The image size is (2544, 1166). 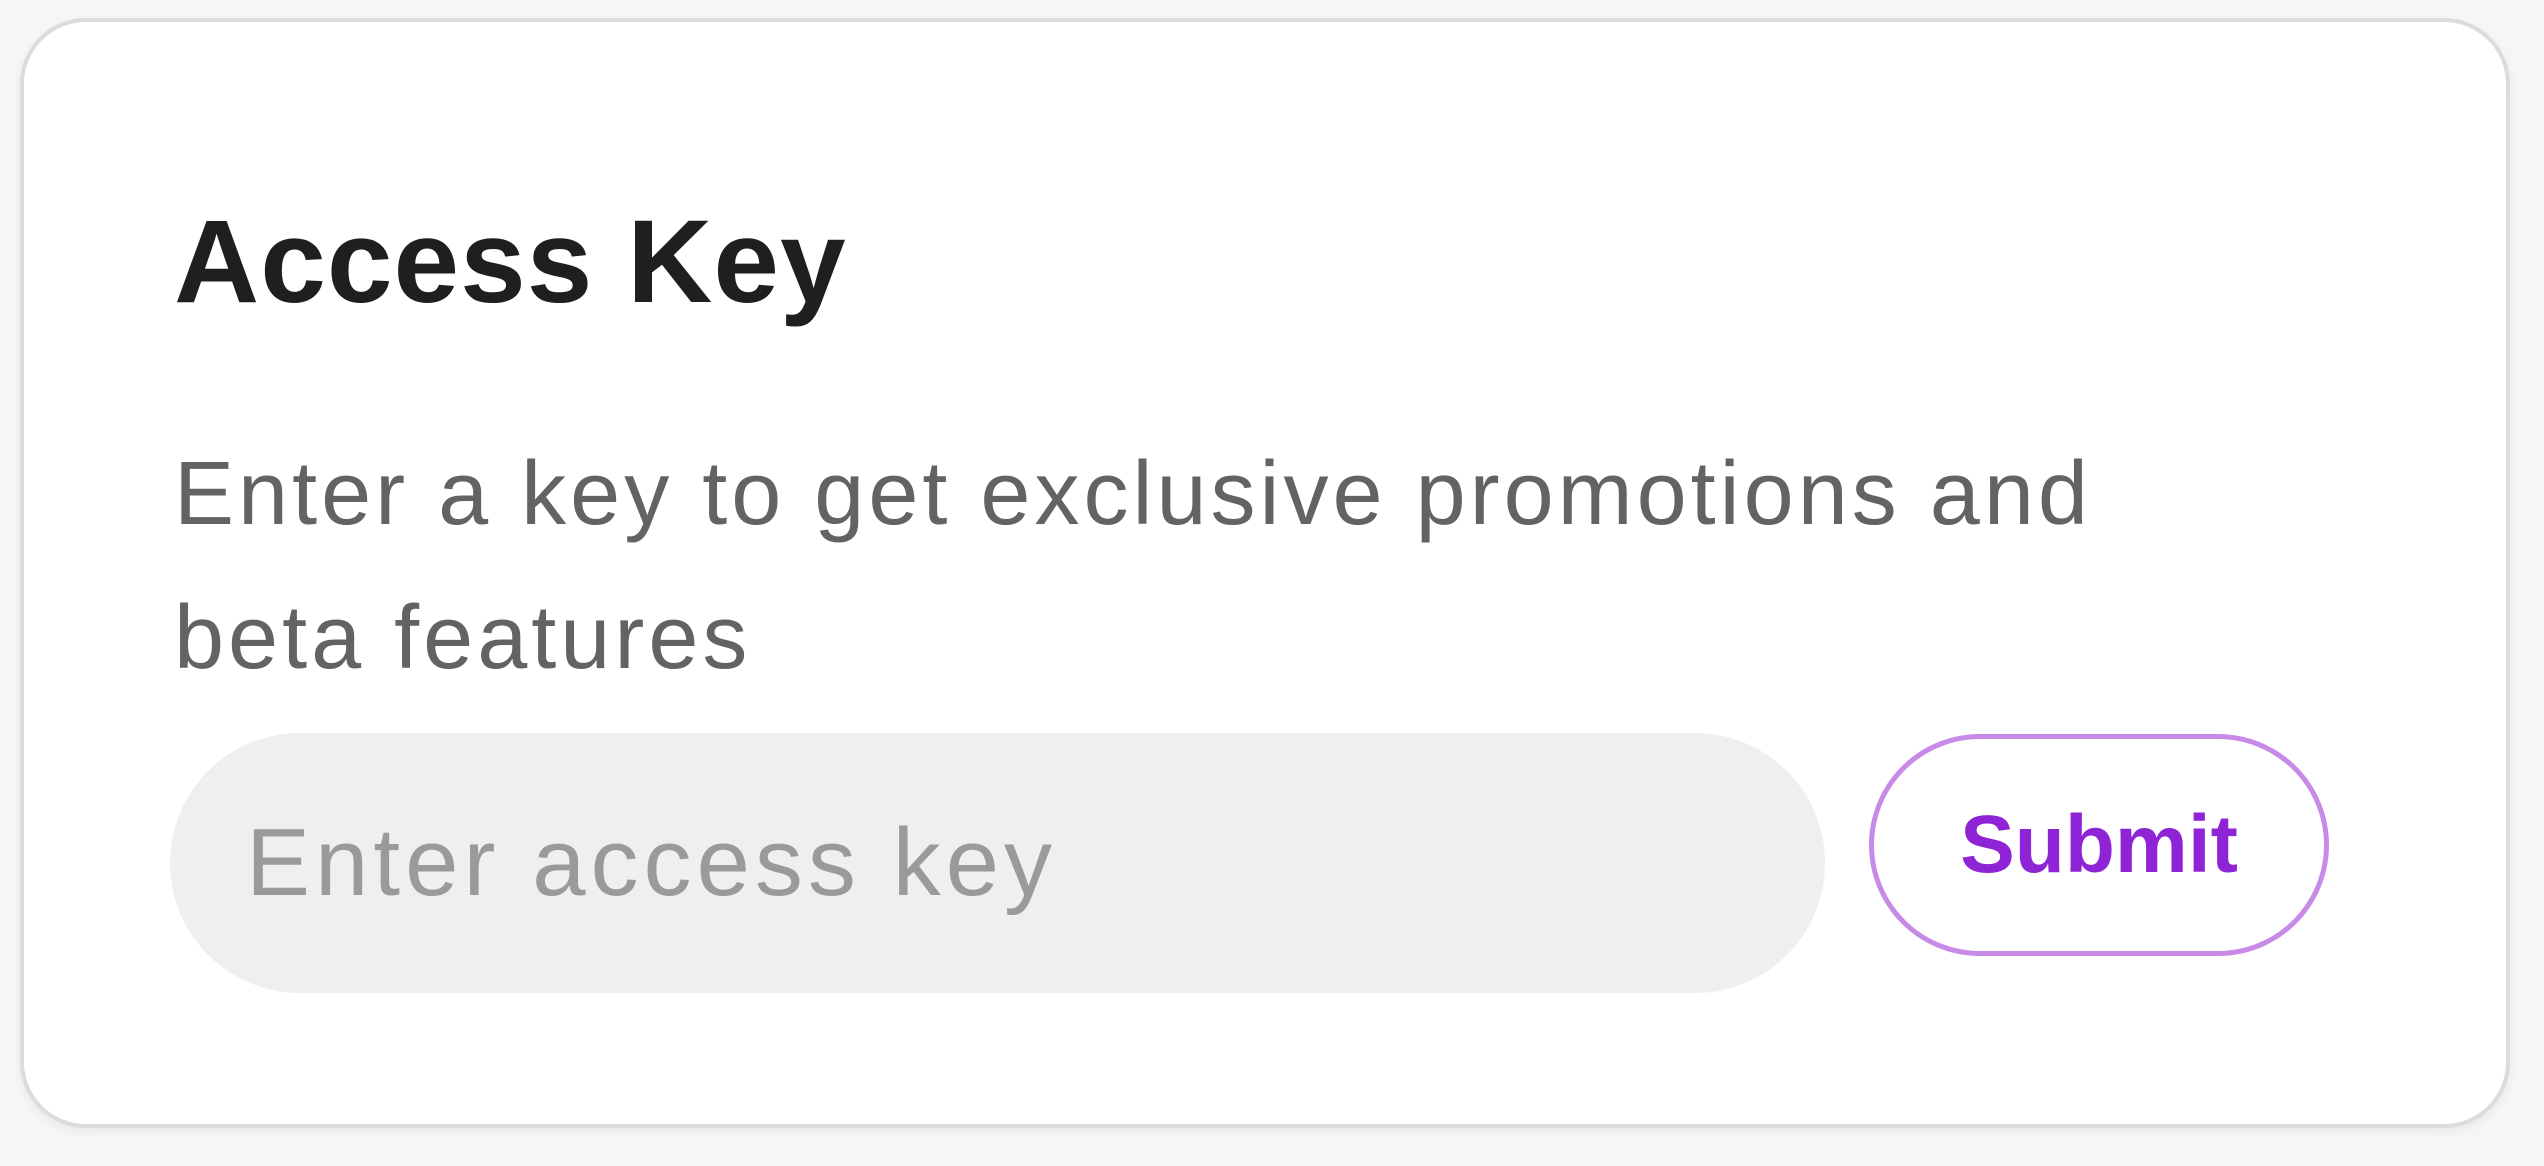 What do you see at coordinates (510, 262) in the screenshot?
I see `card-title: Access Key` at bounding box center [510, 262].